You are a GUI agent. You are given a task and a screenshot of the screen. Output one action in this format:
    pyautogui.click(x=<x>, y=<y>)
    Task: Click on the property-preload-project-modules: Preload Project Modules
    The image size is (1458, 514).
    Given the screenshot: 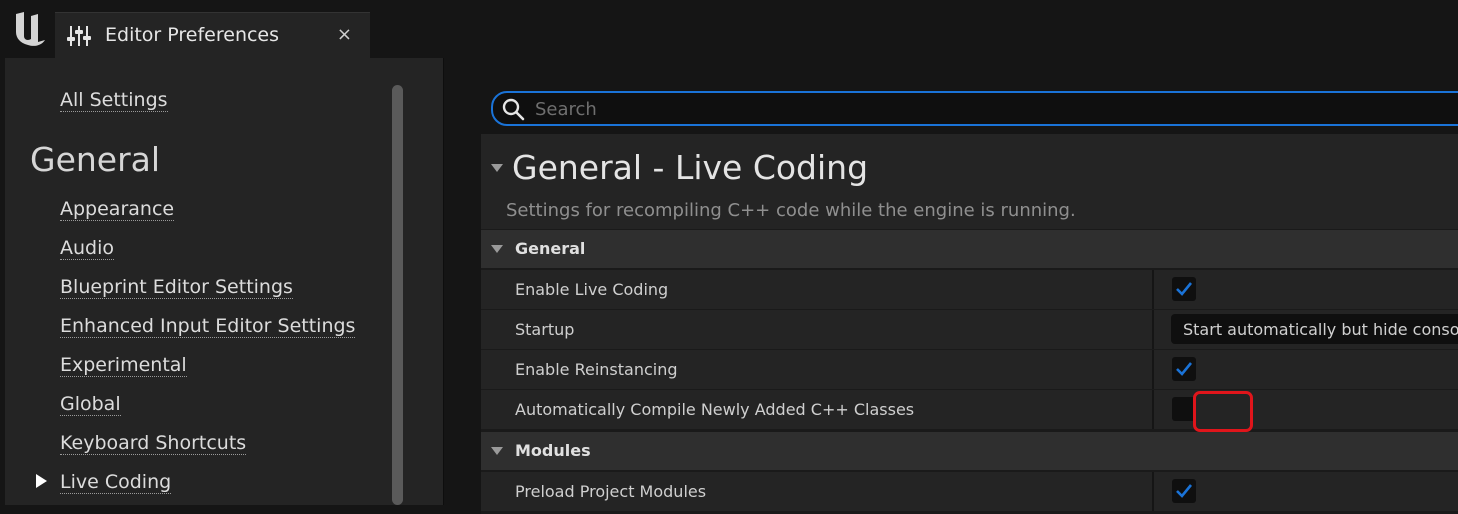 What is the action you would take?
    pyautogui.click(x=969, y=491)
    